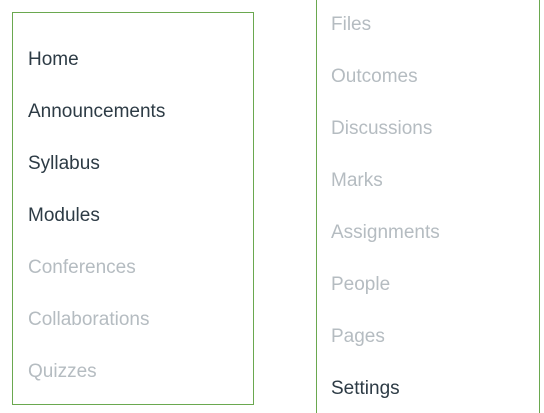 This screenshot has height=413, width=544. What do you see at coordinates (435, 353) in the screenshot?
I see `nav-item-pages: Pages` at bounding box center [435, 353].